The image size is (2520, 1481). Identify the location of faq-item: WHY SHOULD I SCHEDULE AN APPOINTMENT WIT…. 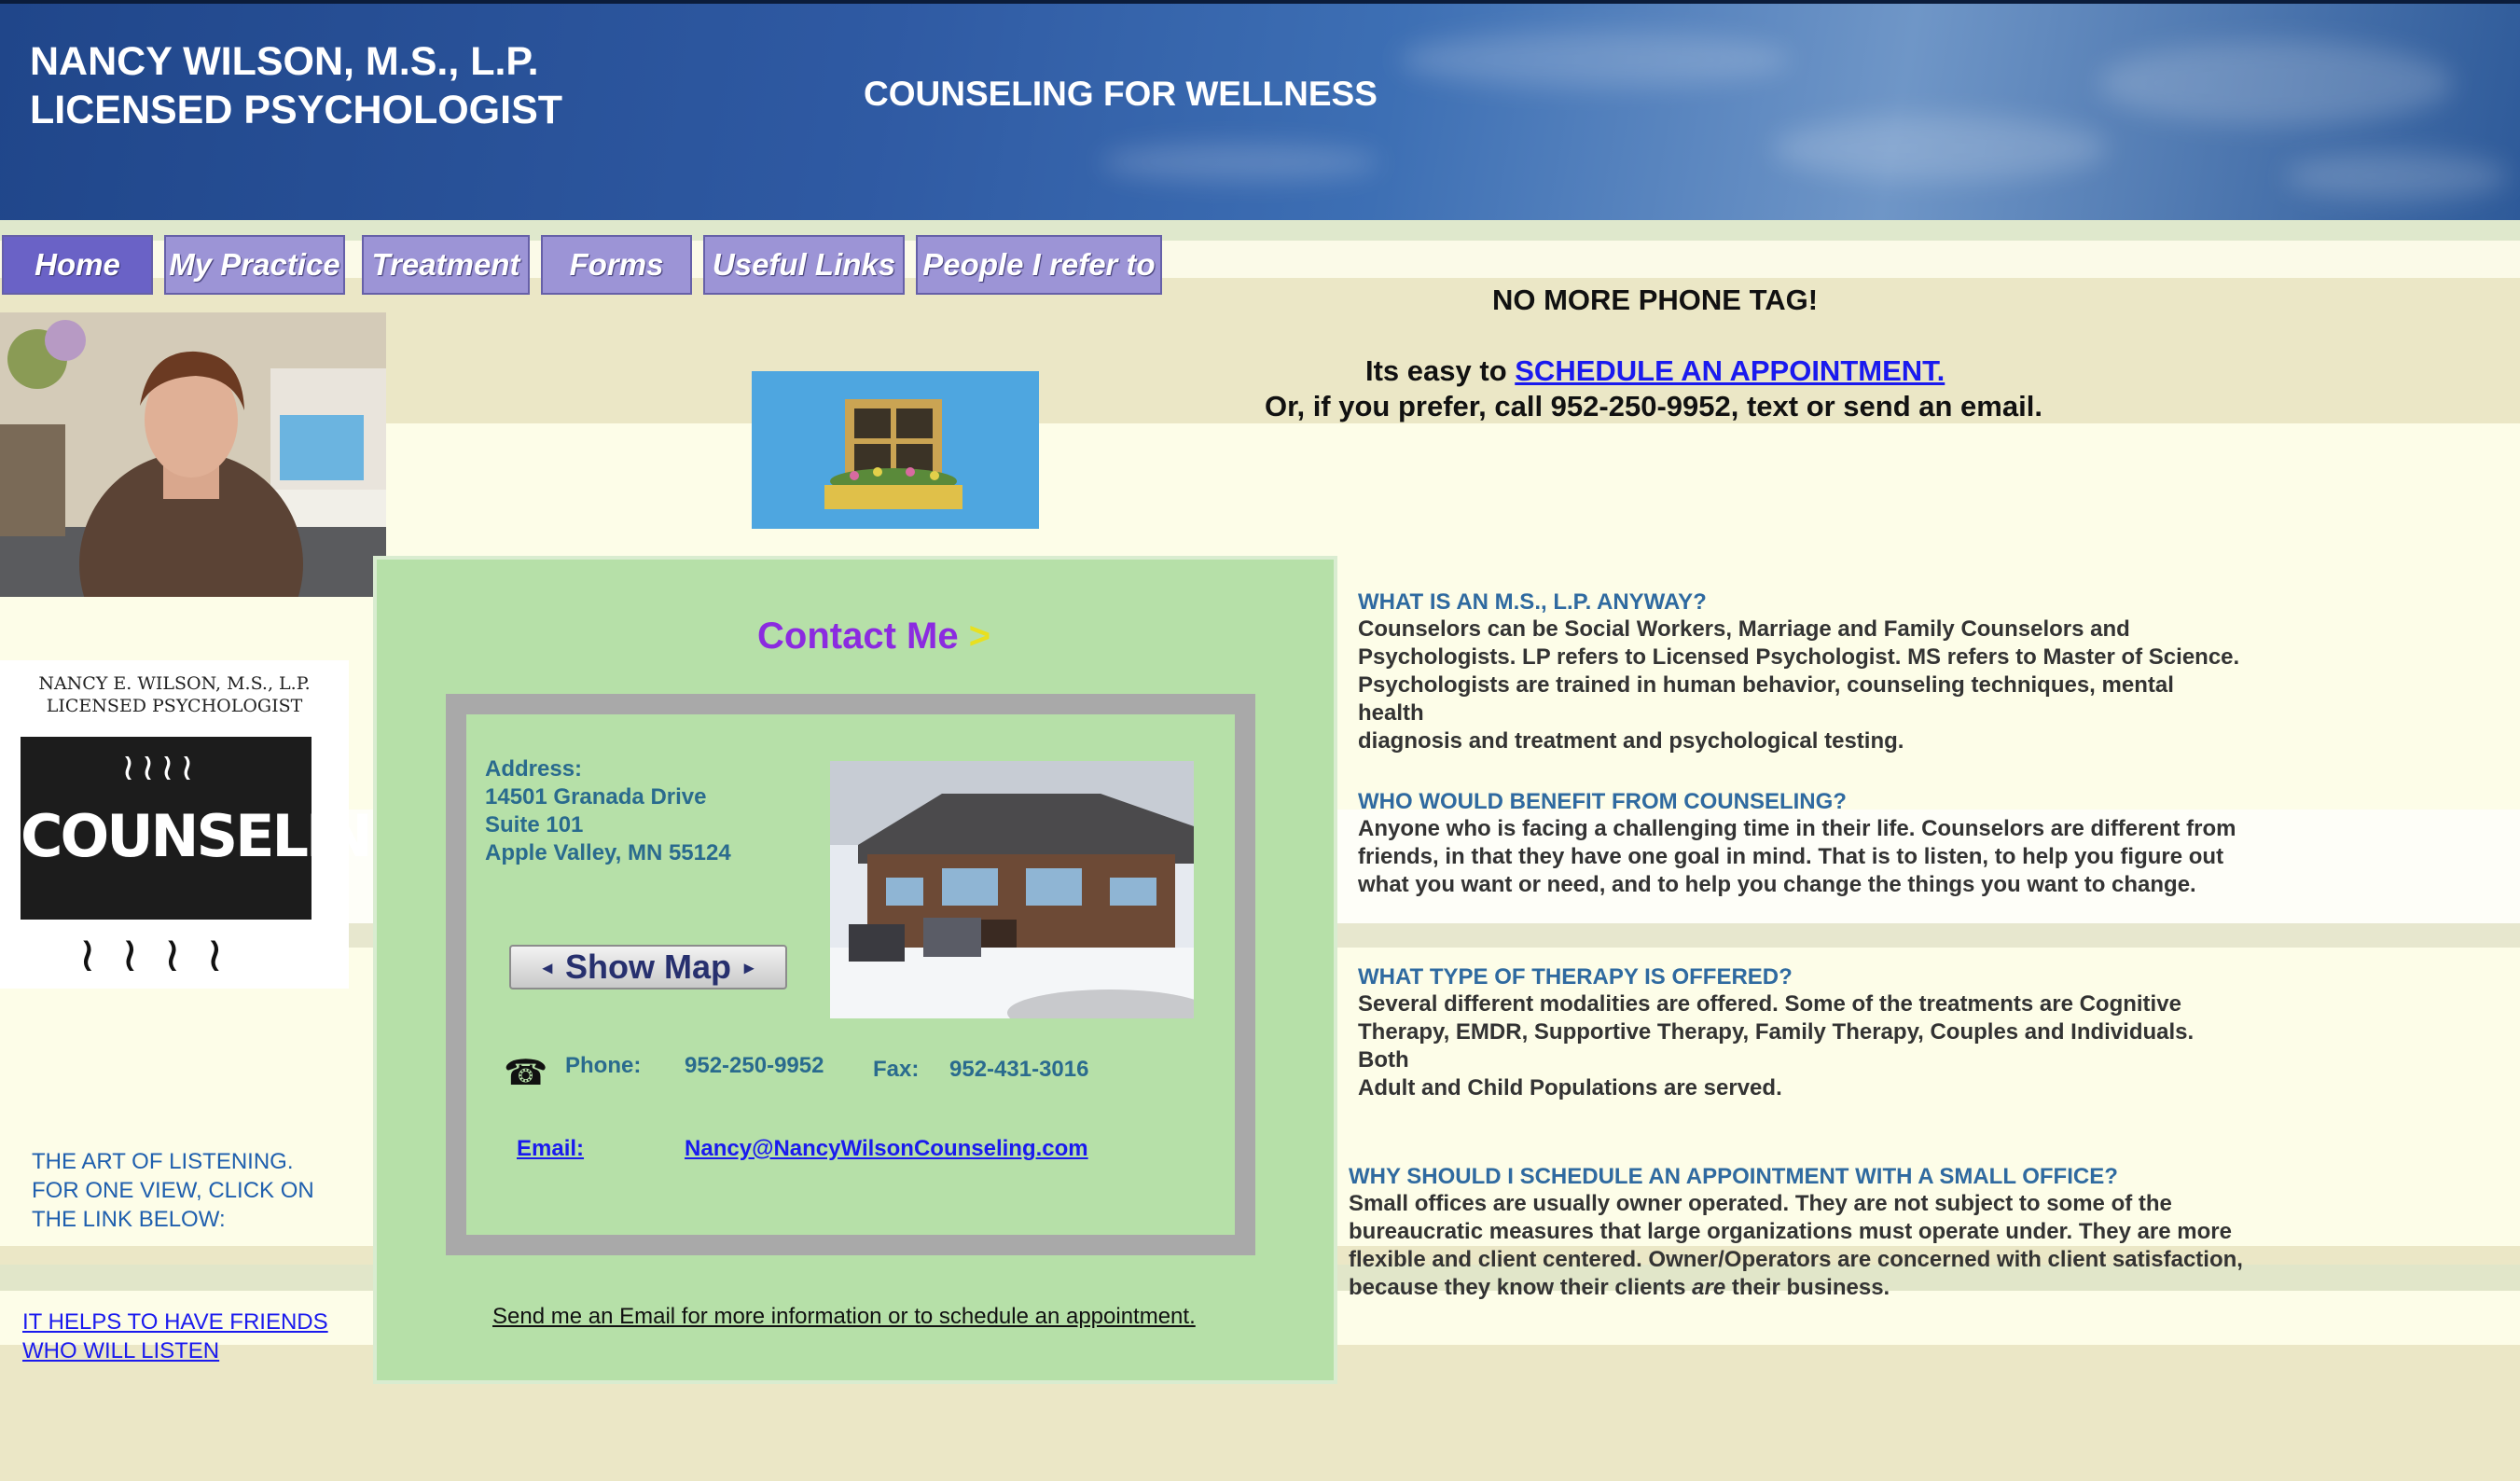
(1796, 1233).